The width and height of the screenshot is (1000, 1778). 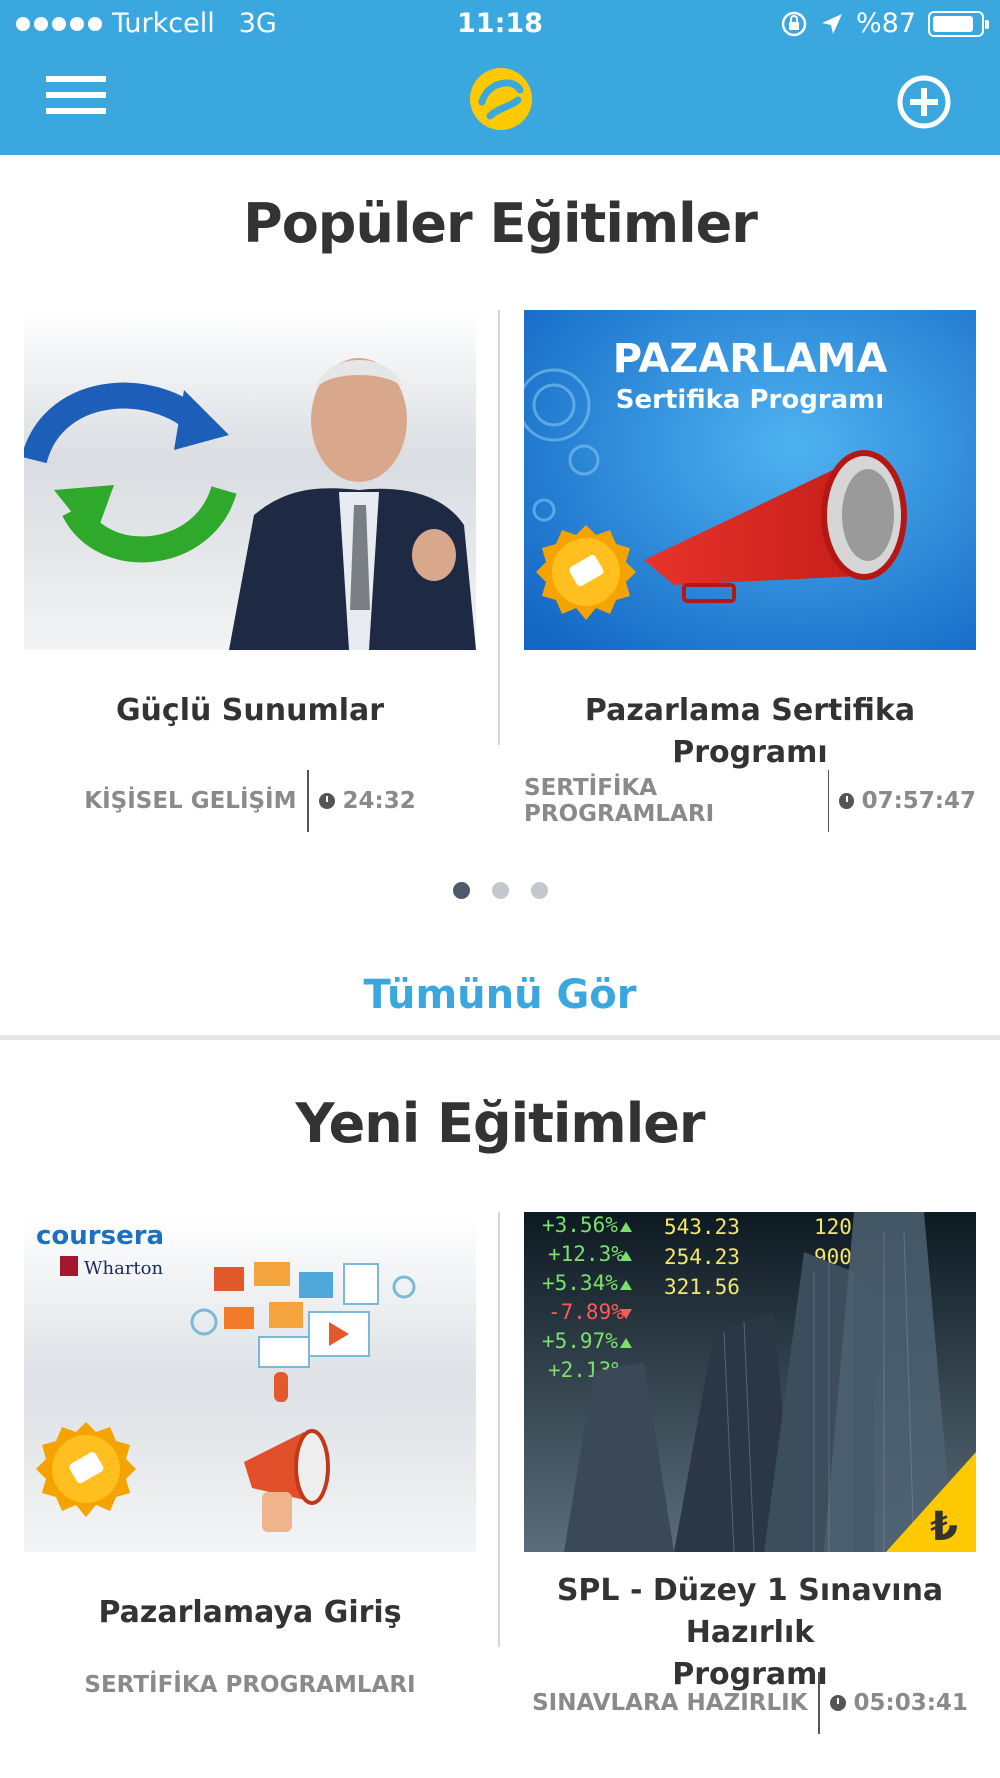 I want to click on turkcell-logo-icon, so click(x=501, y=99).